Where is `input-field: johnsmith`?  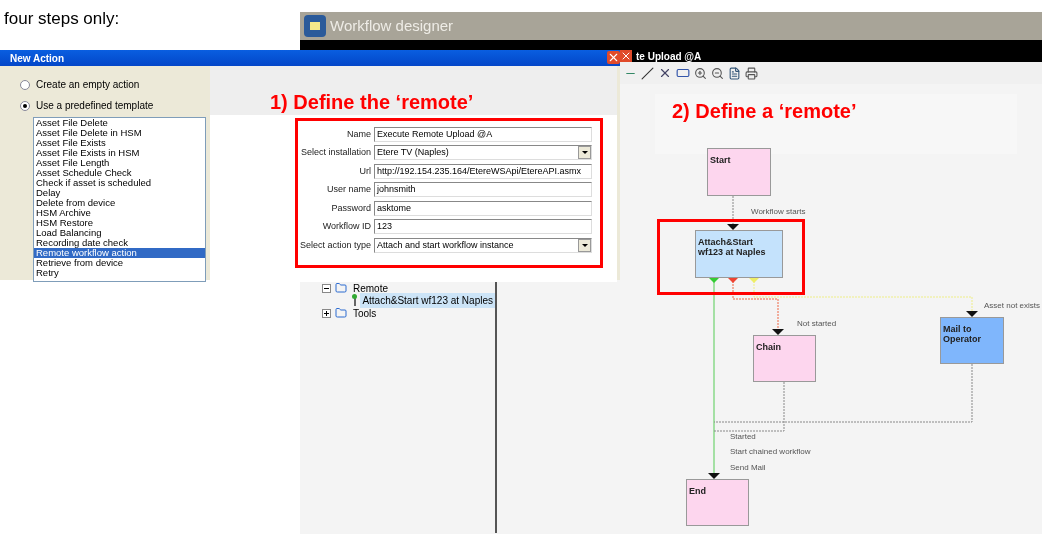
input-field: johnsmith is located at coordinates (483, 190).